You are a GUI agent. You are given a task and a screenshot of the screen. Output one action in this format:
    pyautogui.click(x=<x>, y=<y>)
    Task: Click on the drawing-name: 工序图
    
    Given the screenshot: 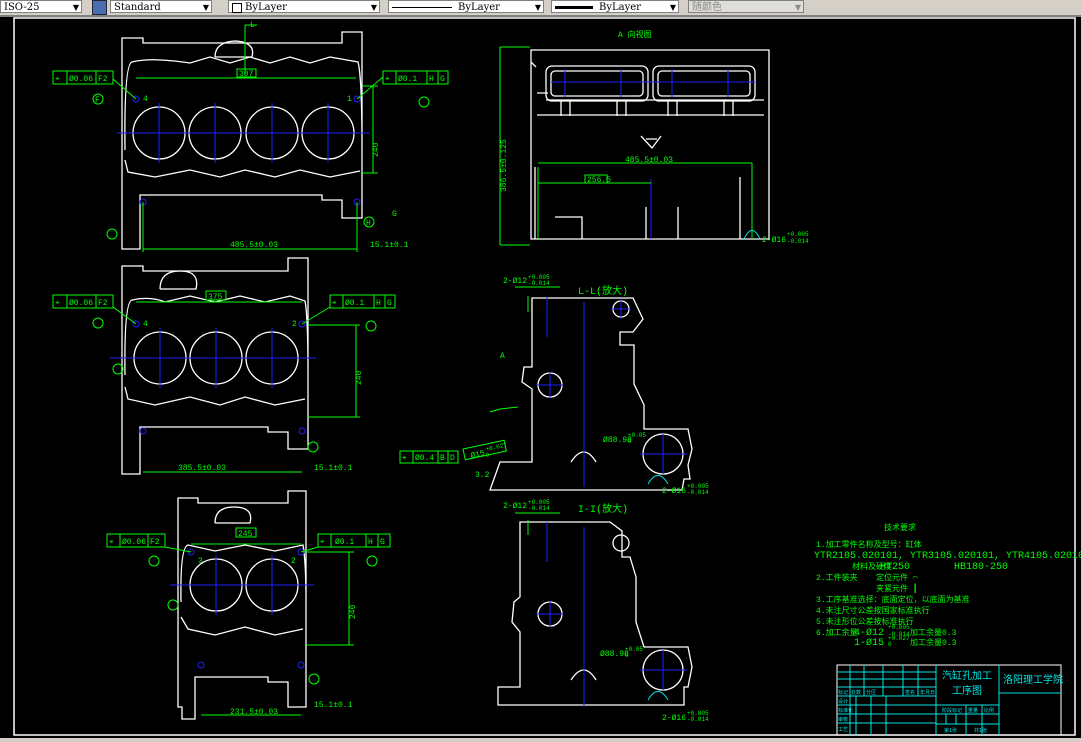 What is the action you would take?
    pyautogui.click(x=967, y=690)
    